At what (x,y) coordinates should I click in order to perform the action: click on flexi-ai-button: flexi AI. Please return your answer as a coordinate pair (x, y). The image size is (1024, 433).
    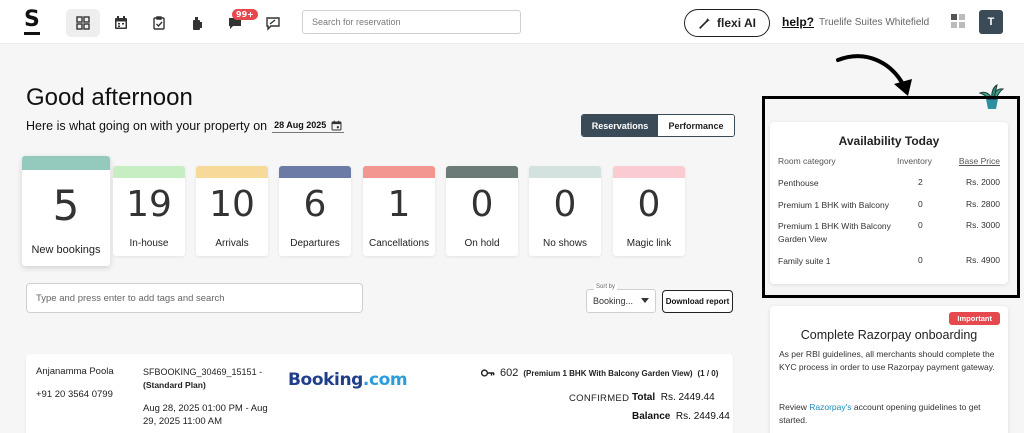
    Looking at the image, I should click on (727, 23).